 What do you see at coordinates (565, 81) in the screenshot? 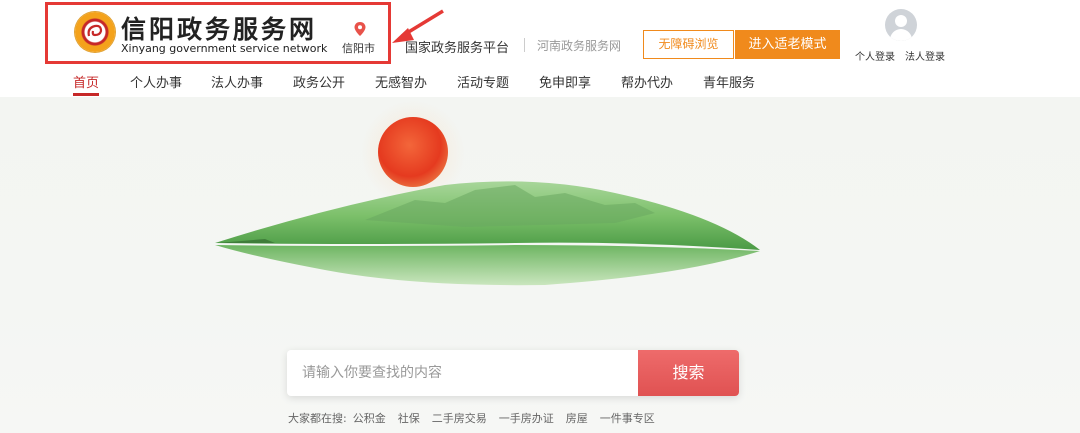
I see `nav-item-exempt-apply: 免申即享` at bounding box center [565, 81].